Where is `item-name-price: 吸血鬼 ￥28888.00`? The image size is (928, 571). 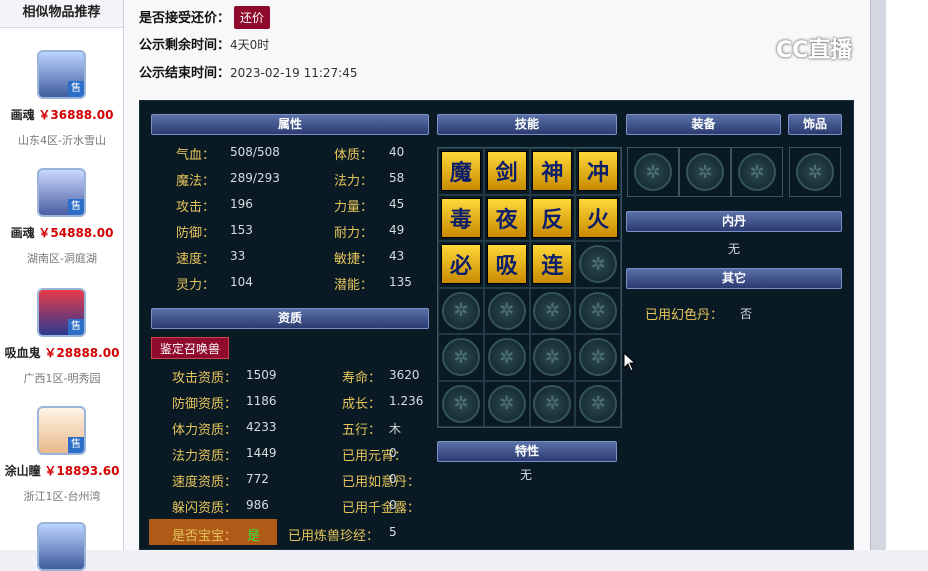
item-name-price: 吸血鬼 ￥28888.00 is located at coordinates (62, 352).